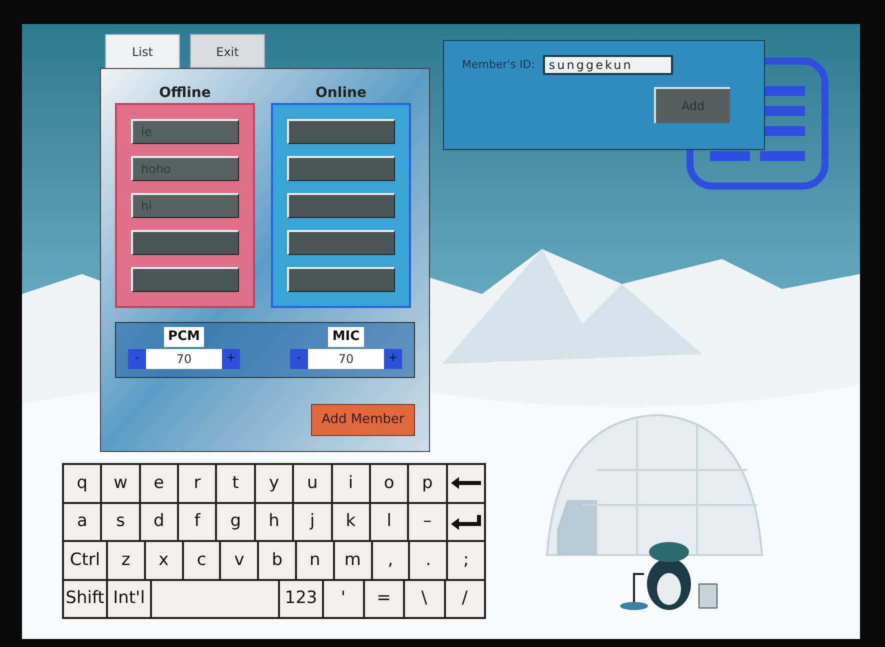 The image size is (885, 647). What do you see at coordinates (184, 336) in the screenshot?
I see `volume-label: PCM` at bounding box center [184, 336].